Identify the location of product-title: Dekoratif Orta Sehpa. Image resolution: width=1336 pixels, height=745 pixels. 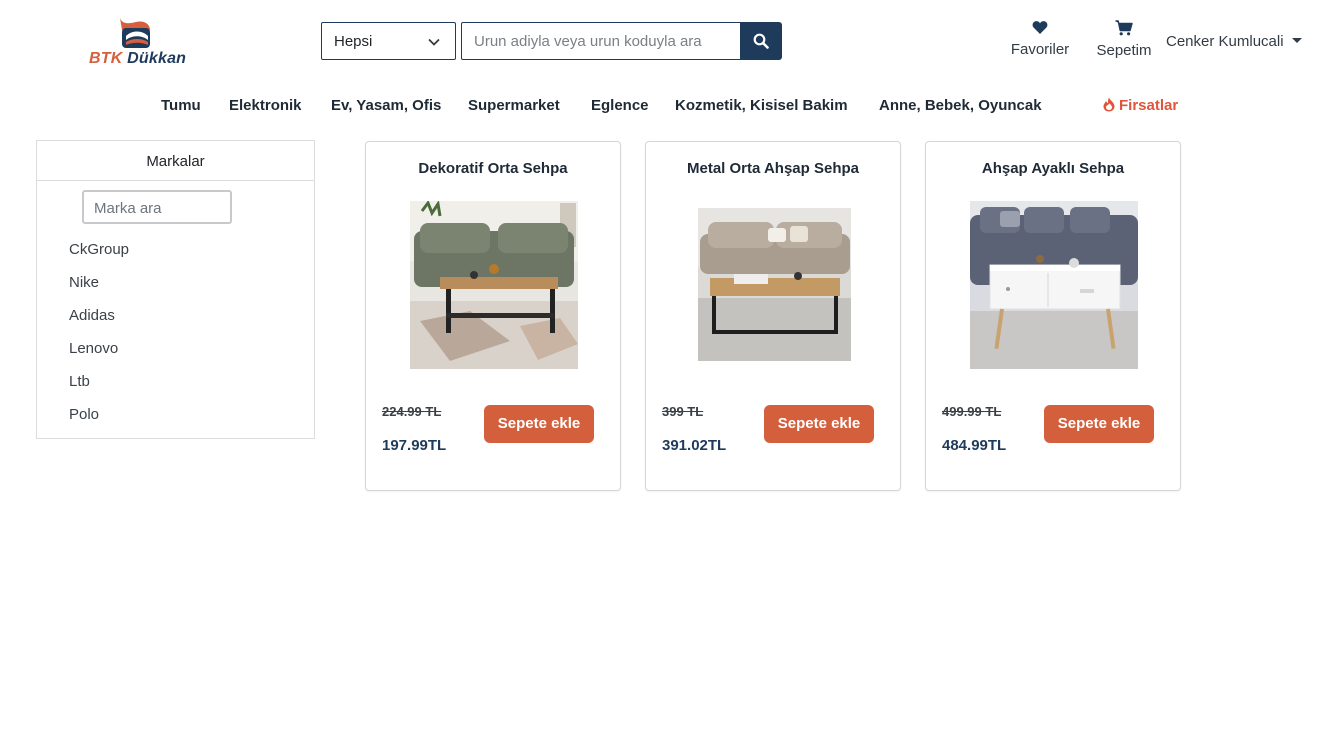
(493, 168).